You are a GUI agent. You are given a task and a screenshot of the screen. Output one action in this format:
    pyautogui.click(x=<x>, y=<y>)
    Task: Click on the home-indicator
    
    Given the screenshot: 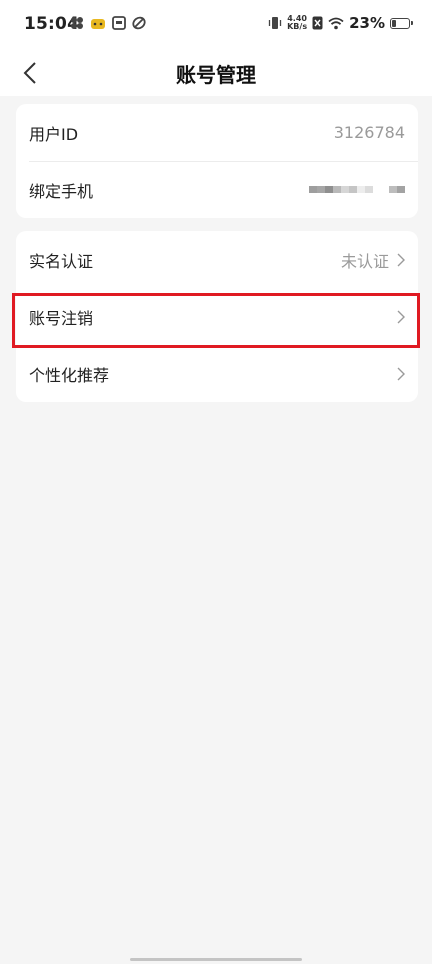 What is the action you would take?
    pyautogui.click(x=216, y=959)
    